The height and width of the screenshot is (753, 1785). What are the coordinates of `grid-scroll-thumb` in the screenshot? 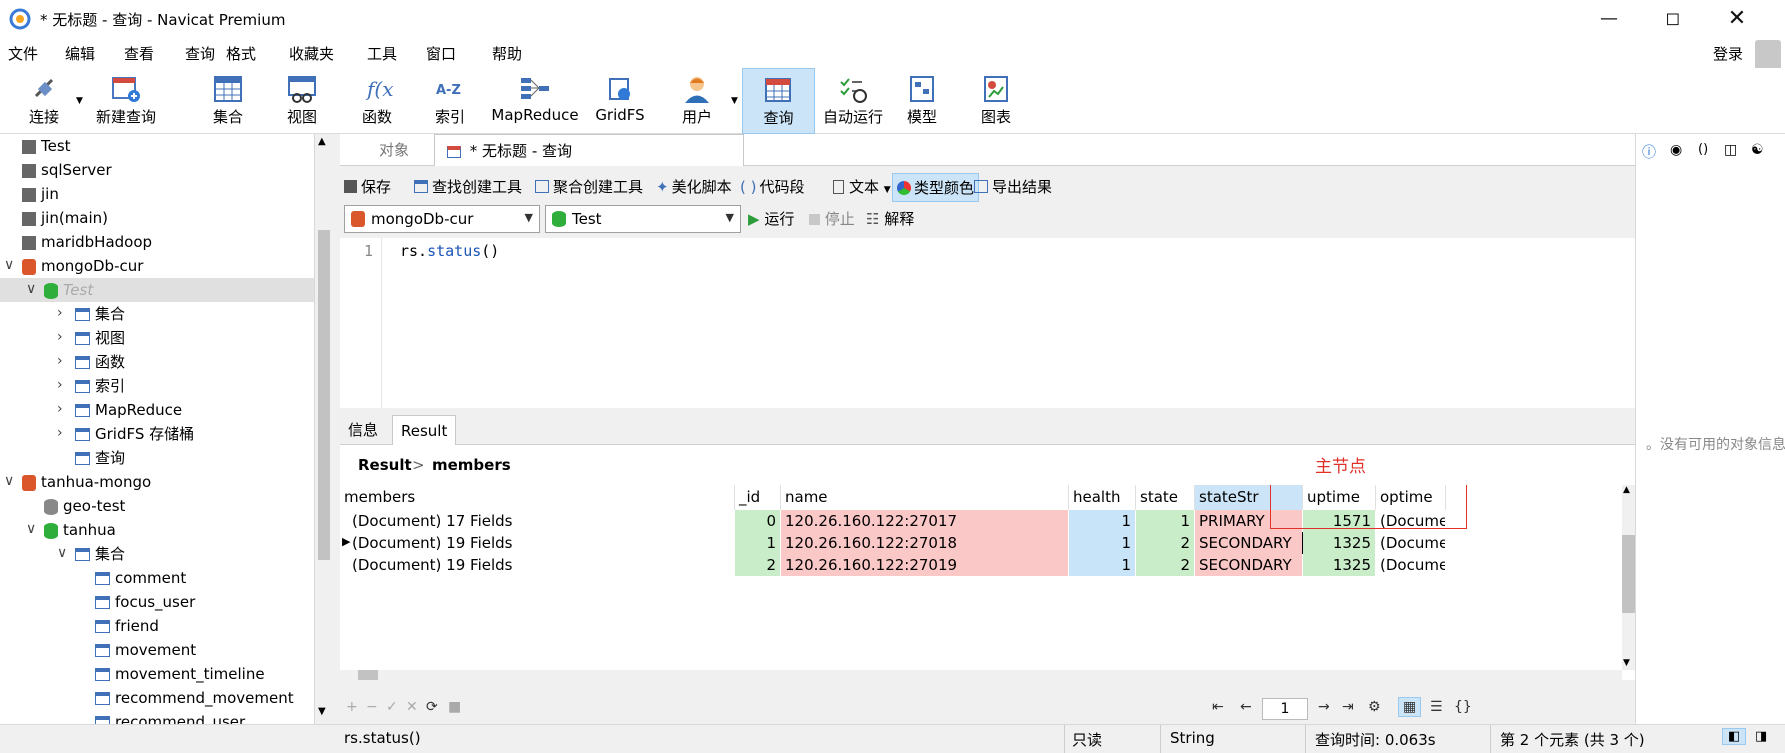 It's located at (1628, 574).